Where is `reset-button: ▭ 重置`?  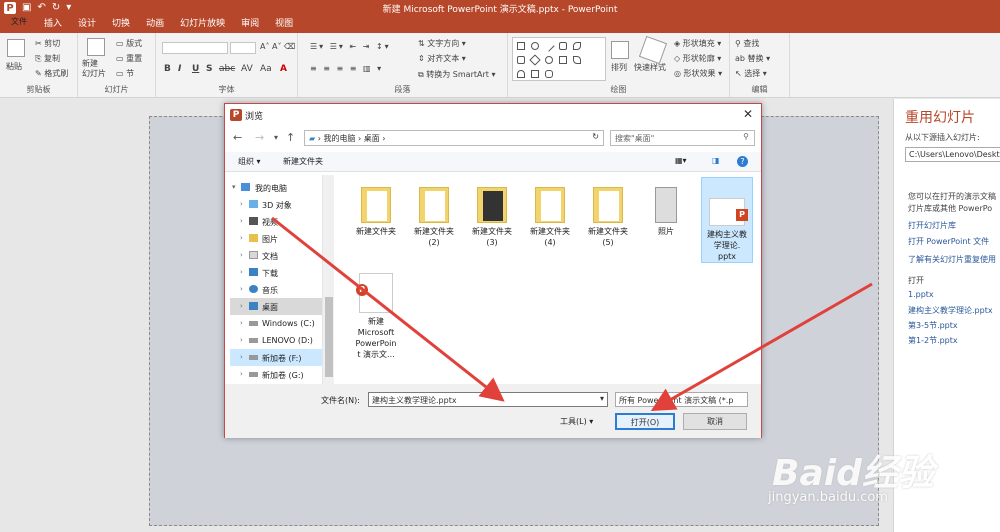 reset-button: ▭ 重置 is located at coordinates (129, 58).